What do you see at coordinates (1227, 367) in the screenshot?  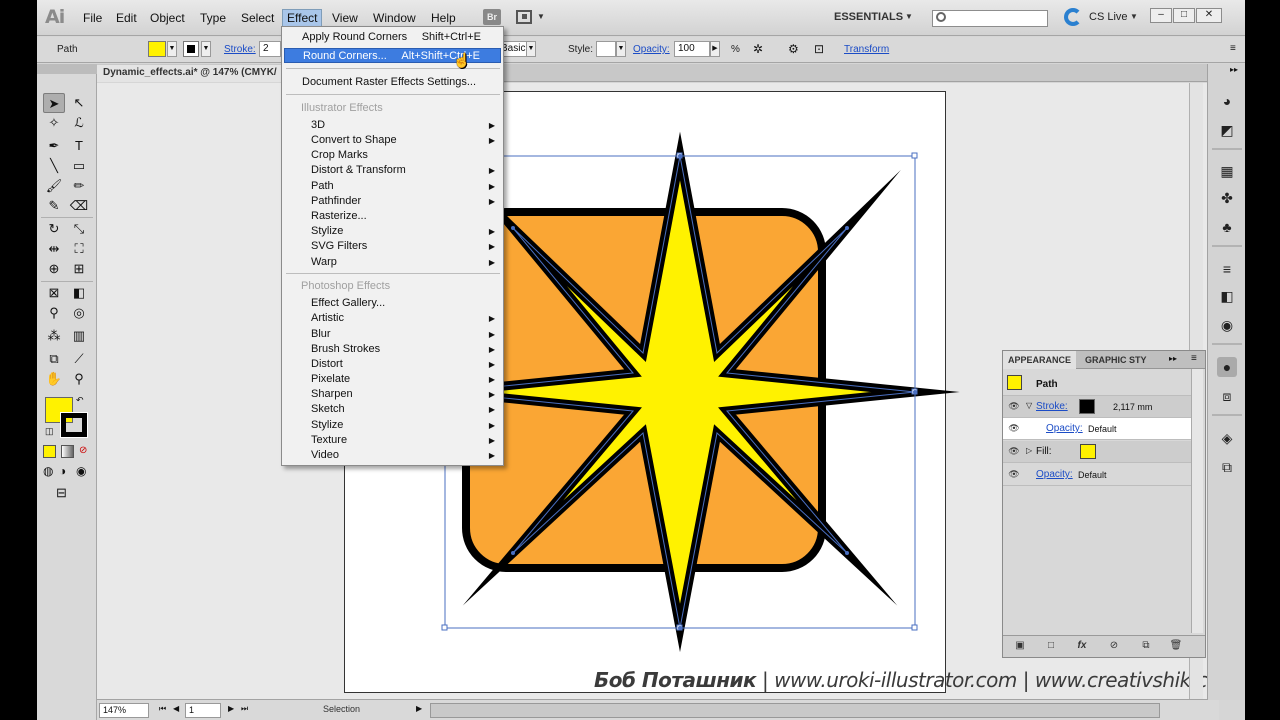 I see `appearance-panel-icon: ●` at bounding box center [1227, 367].